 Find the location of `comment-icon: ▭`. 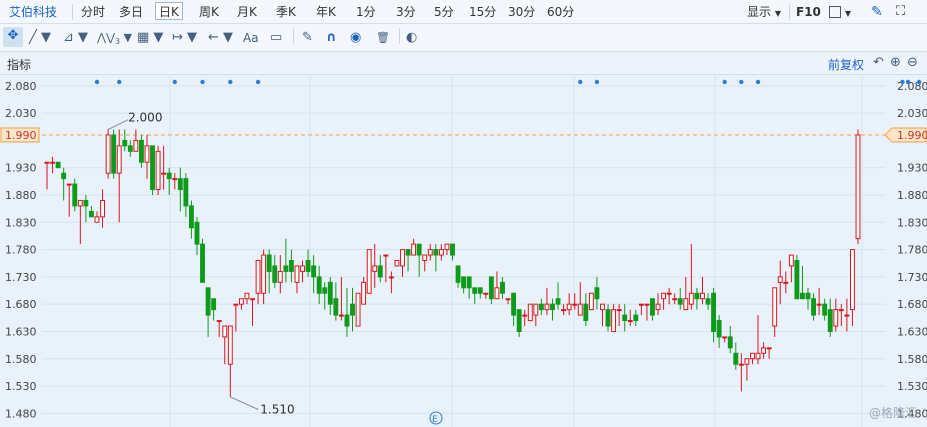

comment-icon: ▭ is located at coordinates (276, 38).